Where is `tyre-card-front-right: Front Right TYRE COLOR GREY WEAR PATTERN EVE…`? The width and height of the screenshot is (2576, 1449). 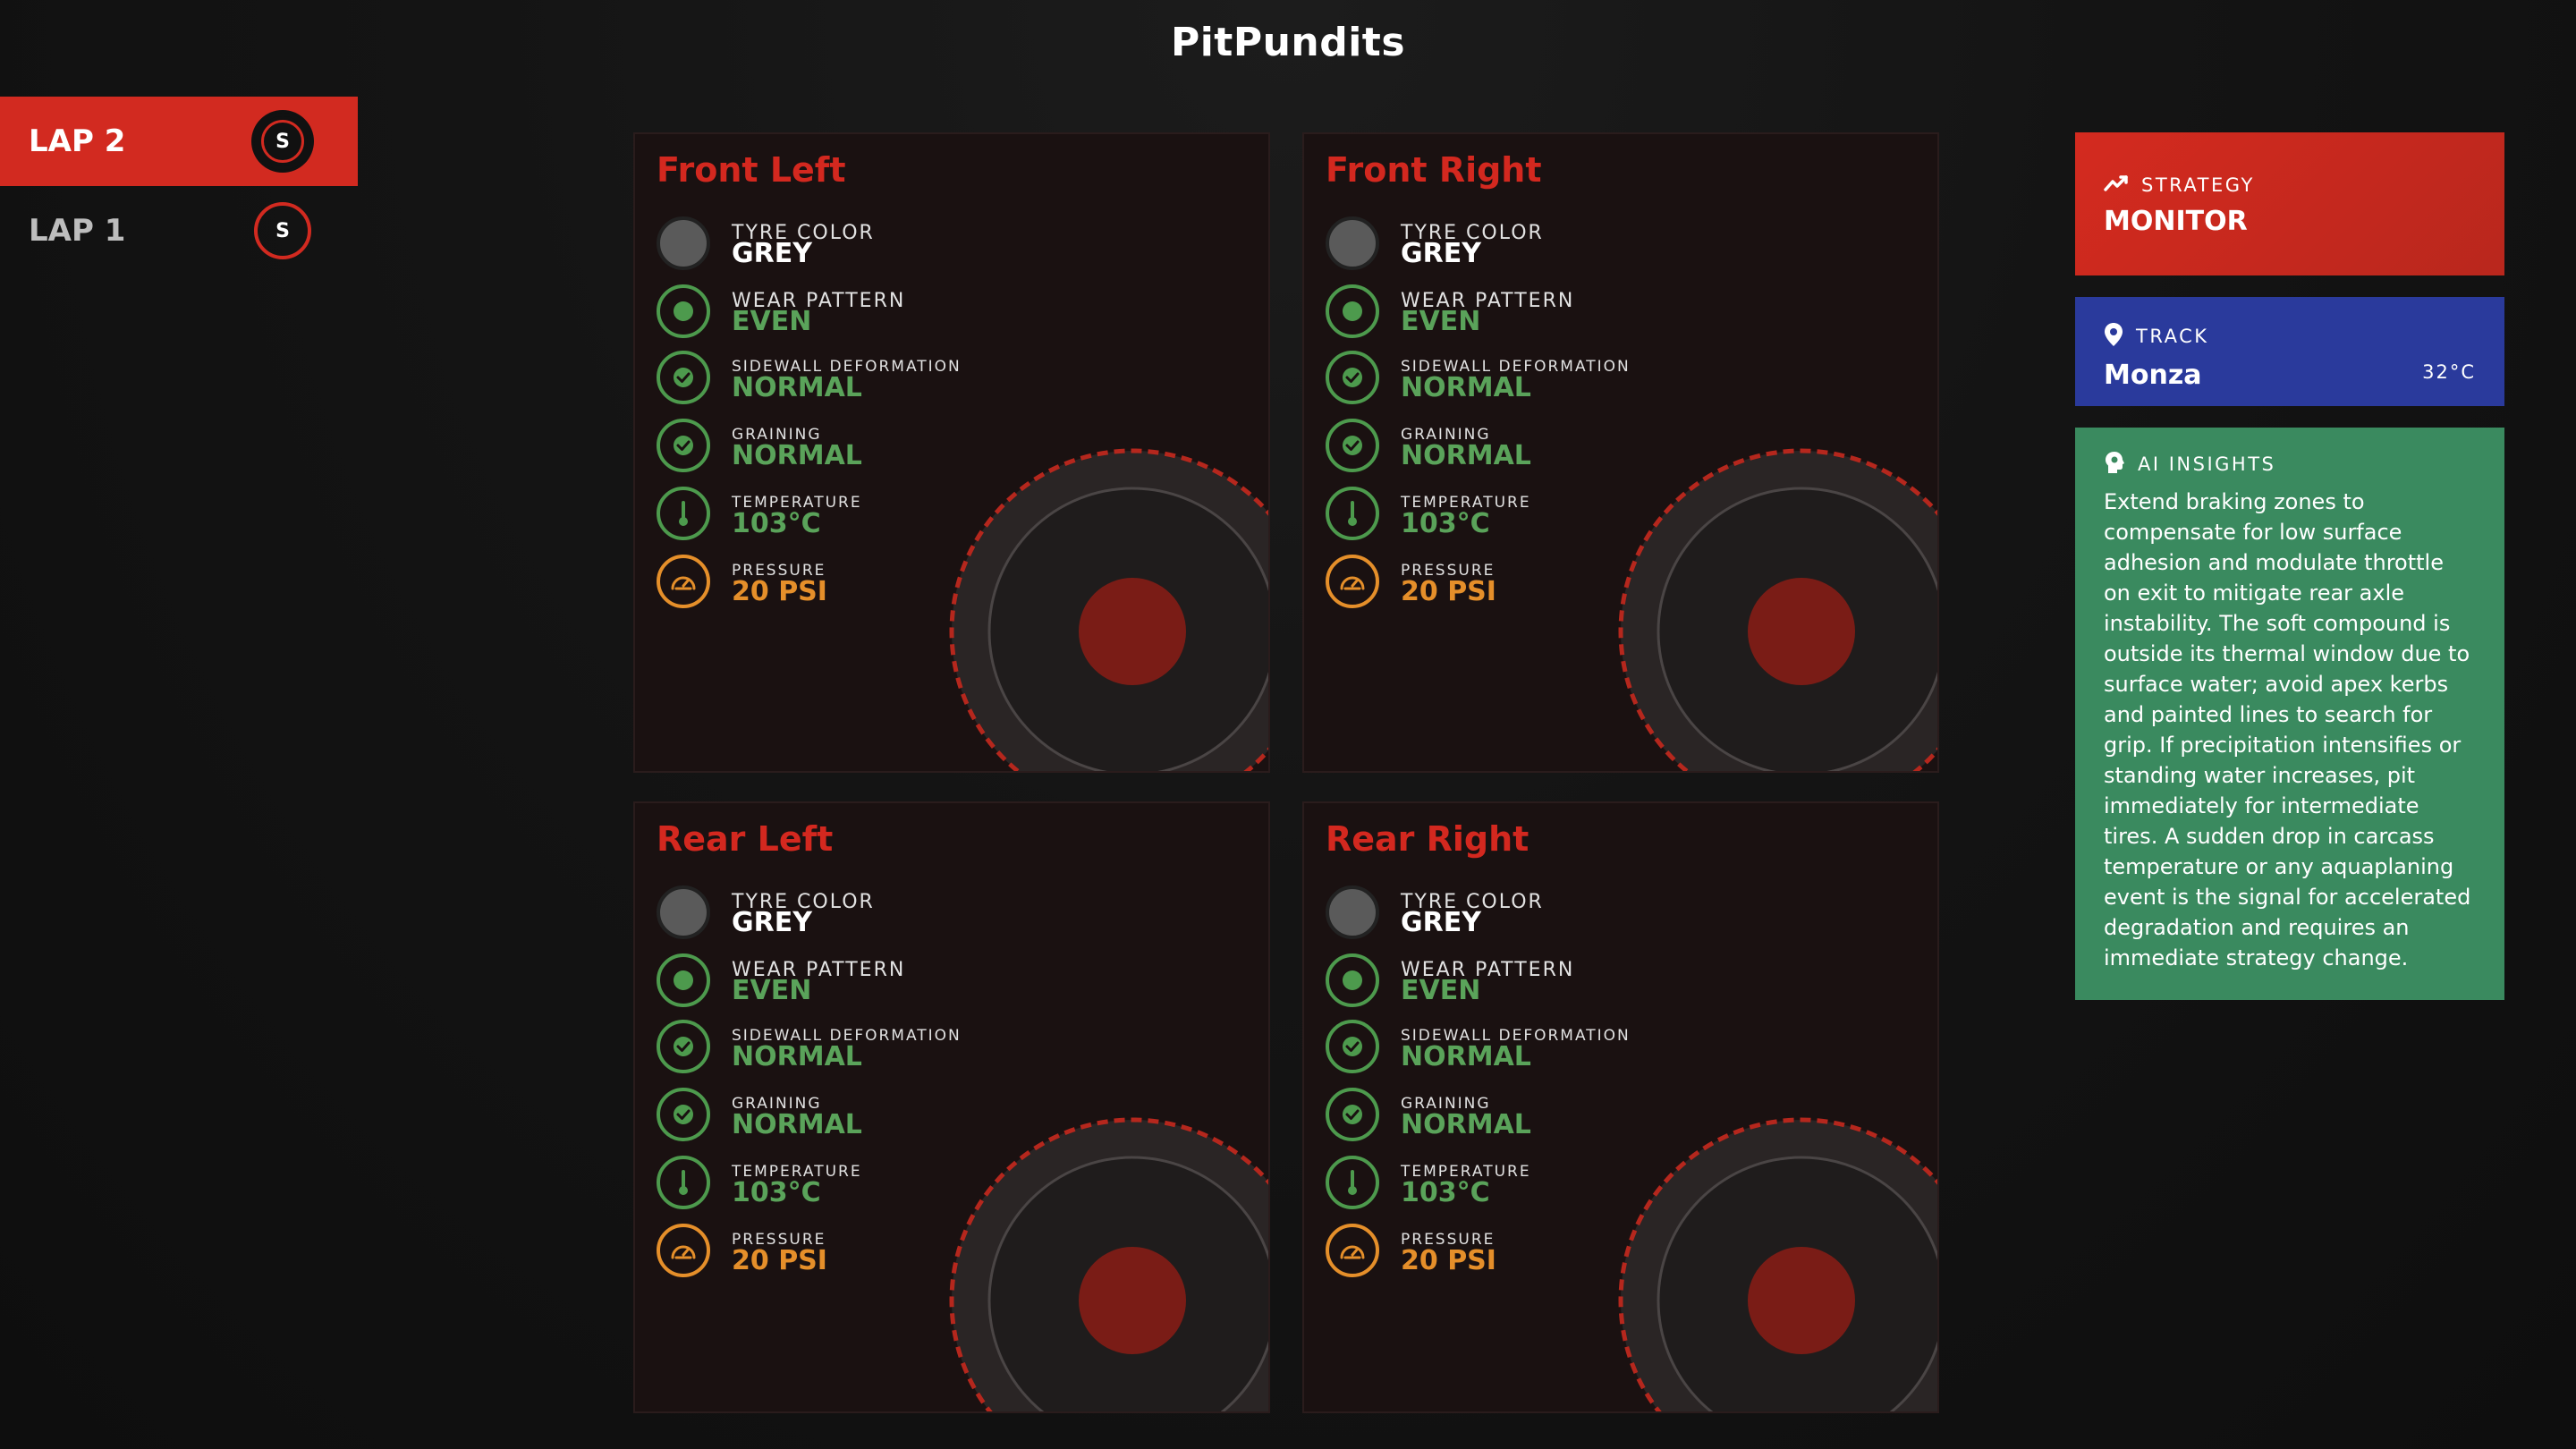
tyre-card-front-right: Front Right TYRE COLOR GREY WEAR PATTERN EVE… is located at coordinates (1620, 452).